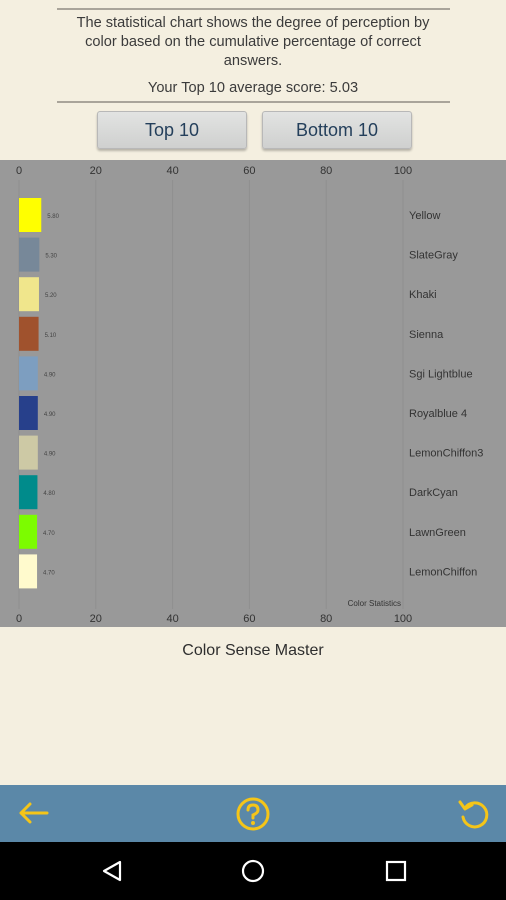  Describe the element at coordinates (446, 454) in the screenshot. I see `bar-category-label: LemonChiffon3` at that location.